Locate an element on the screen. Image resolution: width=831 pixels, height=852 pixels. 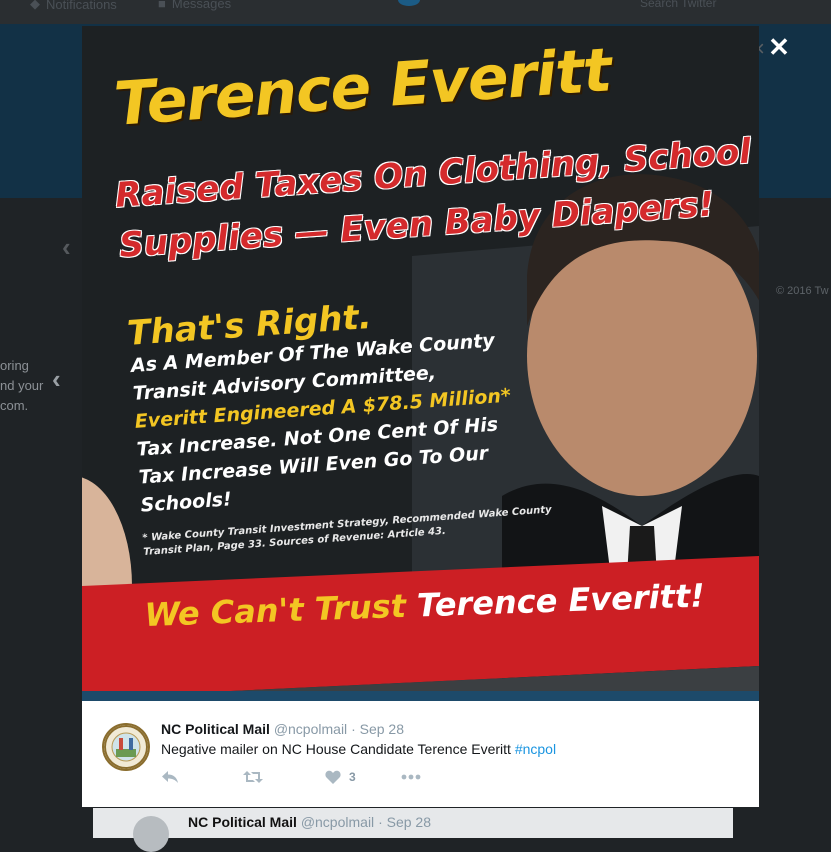
retweet-icon is located at coordinates (253, 777).